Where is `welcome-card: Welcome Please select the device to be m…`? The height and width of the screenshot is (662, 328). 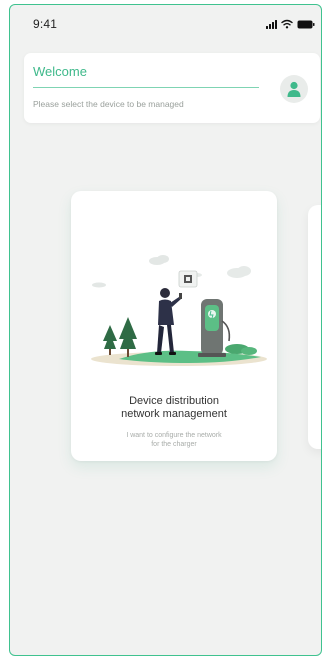
welcome-card: Welcome Please select the device to be m… is located at coordinates (172, 88).